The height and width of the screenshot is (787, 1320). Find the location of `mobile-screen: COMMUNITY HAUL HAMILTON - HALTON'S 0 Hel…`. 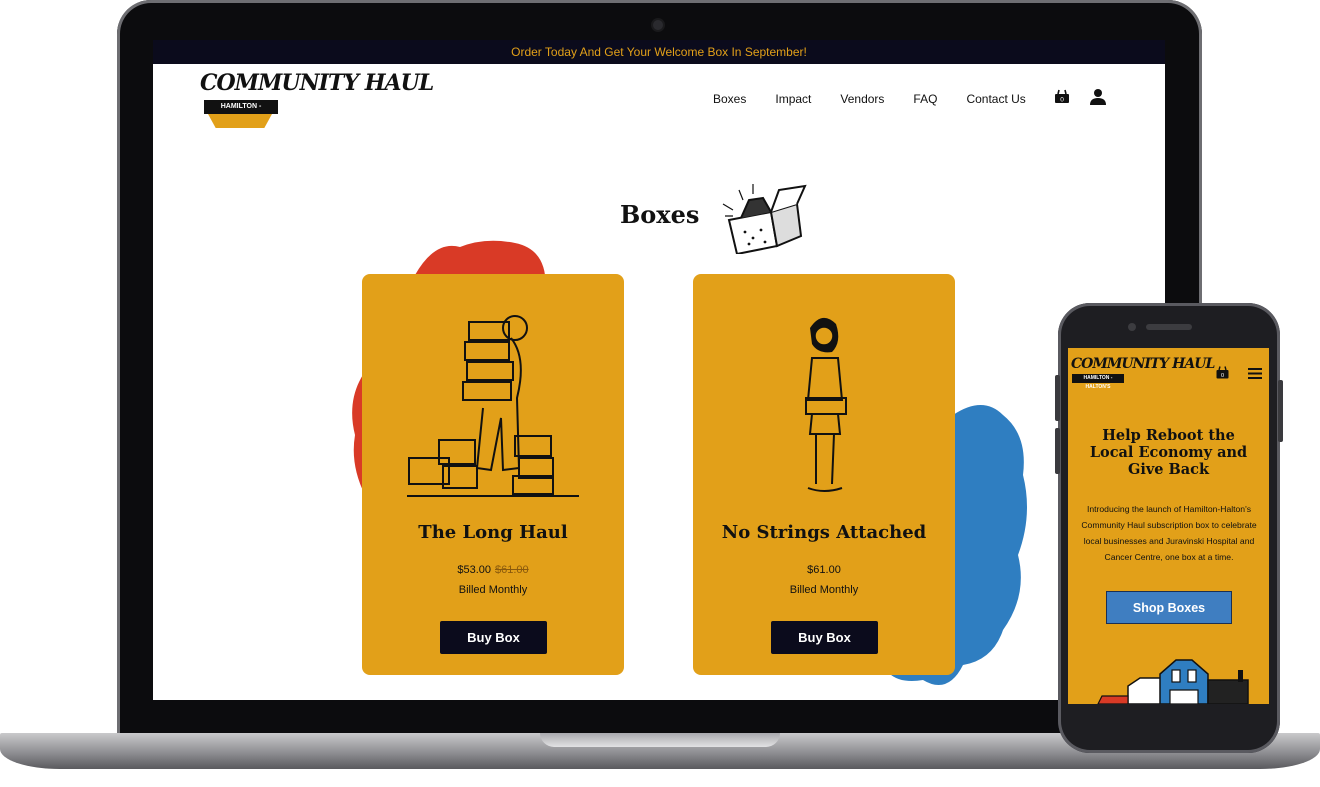

mobile-screen: COMMUNITY HAUL HAMILTON - HALTON'S 0 Hel… is located at coordinates (1168, 526).